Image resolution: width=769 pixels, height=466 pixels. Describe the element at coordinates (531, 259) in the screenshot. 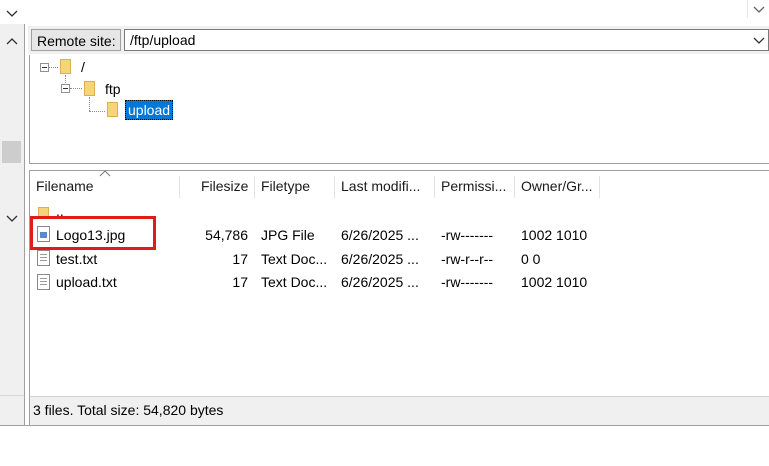

I see `file-owner: 0 0` at that location.